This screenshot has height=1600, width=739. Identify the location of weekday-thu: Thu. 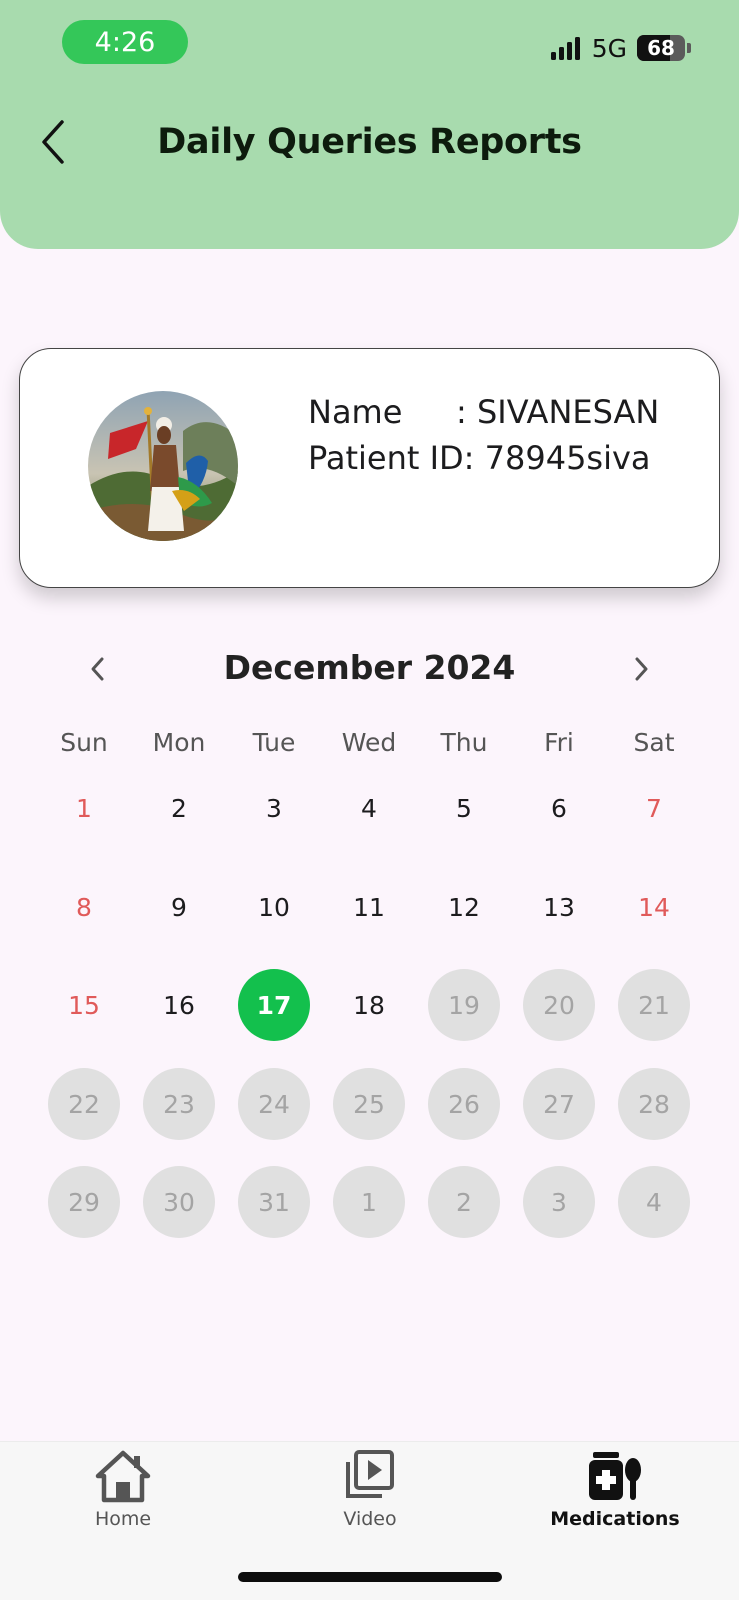
(464, 742).